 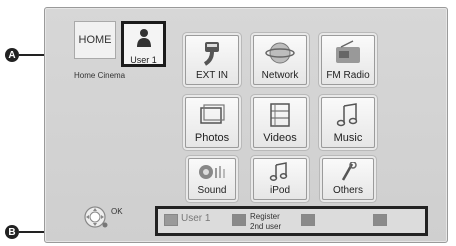 I want to click on home-subtitle: Home Cinema, so click(x=100, y=75).